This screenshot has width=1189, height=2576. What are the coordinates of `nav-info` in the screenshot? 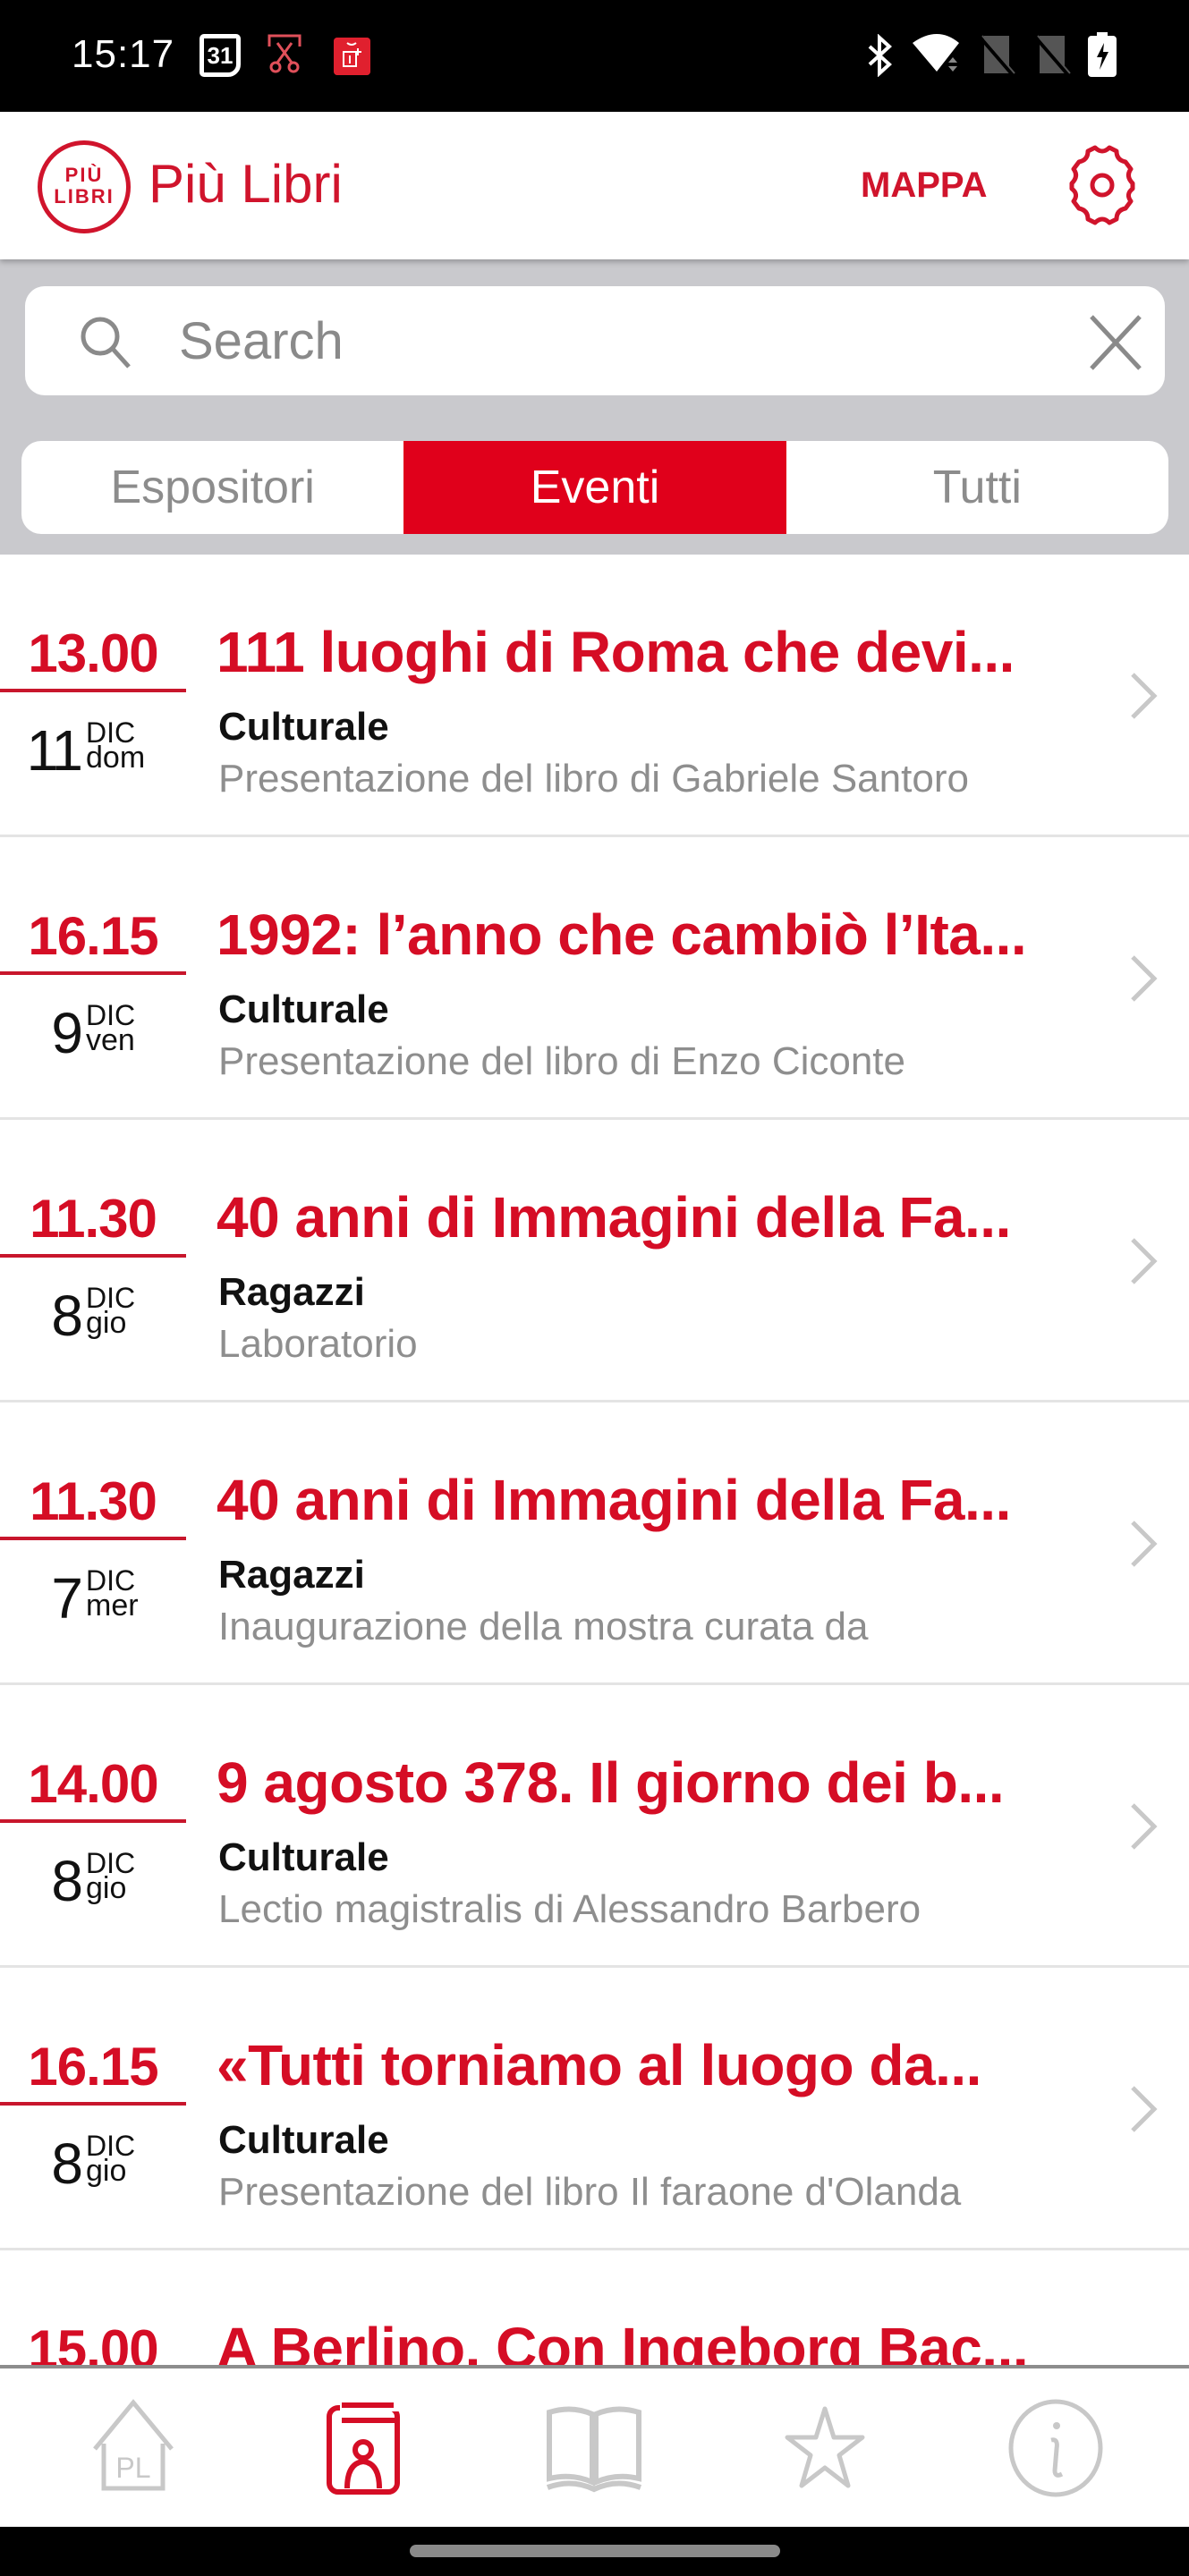 It's located at (1056, 2448).